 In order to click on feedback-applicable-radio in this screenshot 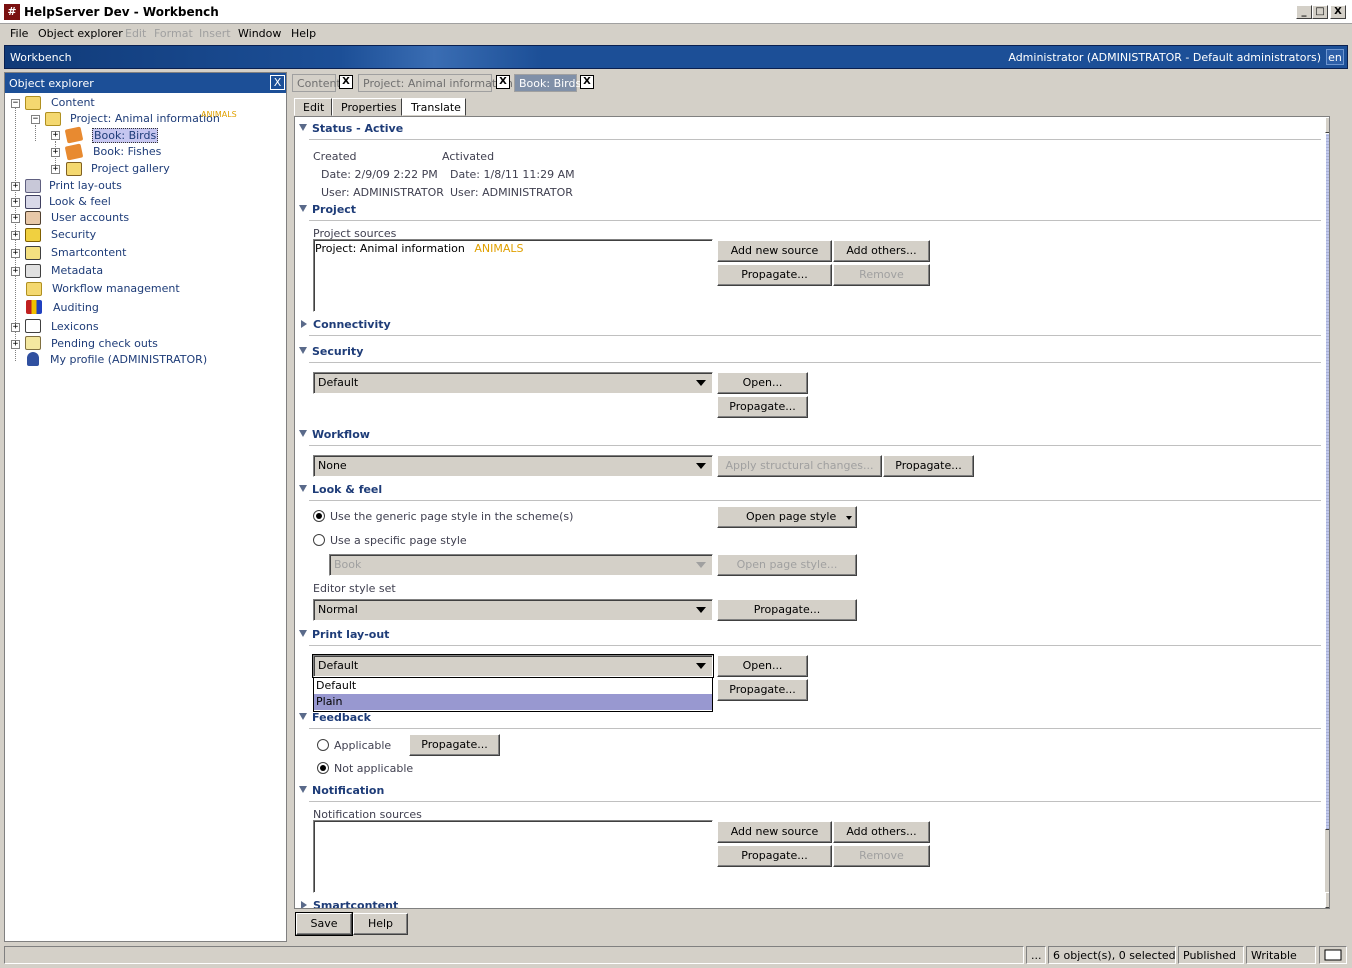, I will do `click(323, 745)`.